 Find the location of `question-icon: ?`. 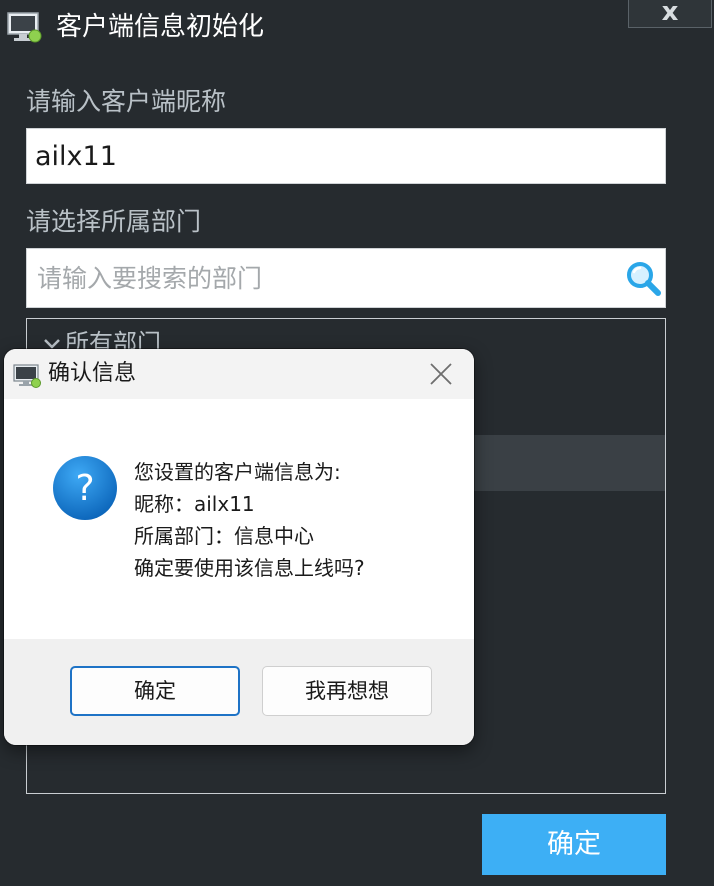

question-icon: ? is located at coordinates (85, 488).